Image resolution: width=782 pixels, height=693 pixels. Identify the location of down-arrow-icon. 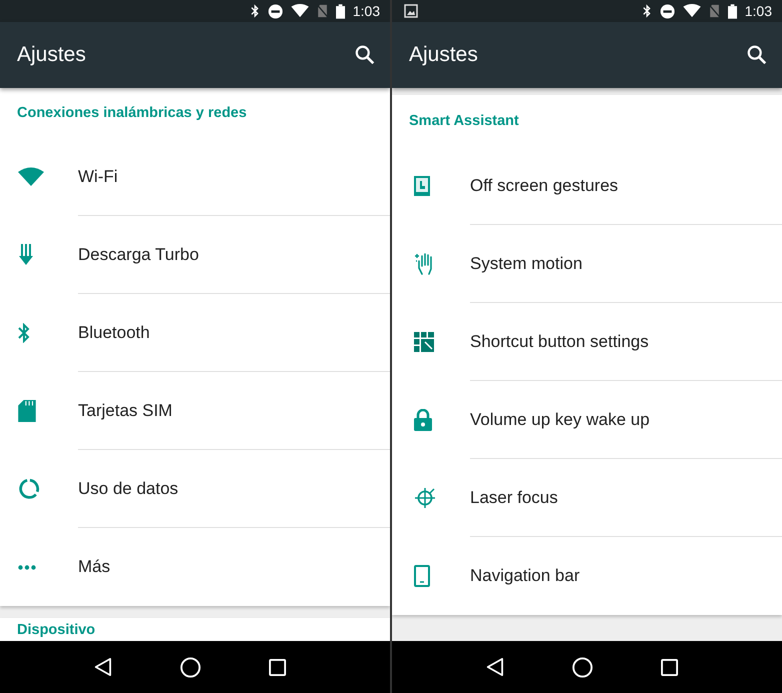
(26, 255).